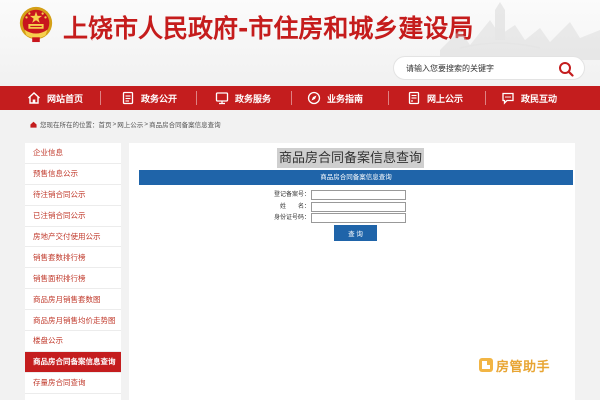 This screenshot has width=600, height=400. I want to click on search-box, so click(489, 68).